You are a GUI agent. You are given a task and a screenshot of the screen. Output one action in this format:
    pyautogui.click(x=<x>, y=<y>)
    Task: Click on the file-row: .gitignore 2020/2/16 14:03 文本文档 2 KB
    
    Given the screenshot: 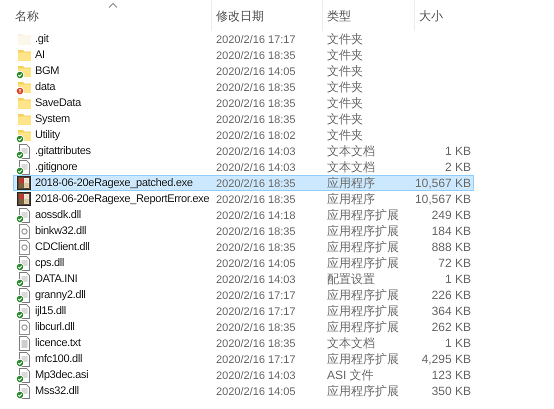 What is the action you would take?
    pyautogui.click(x=243, y=167)
    